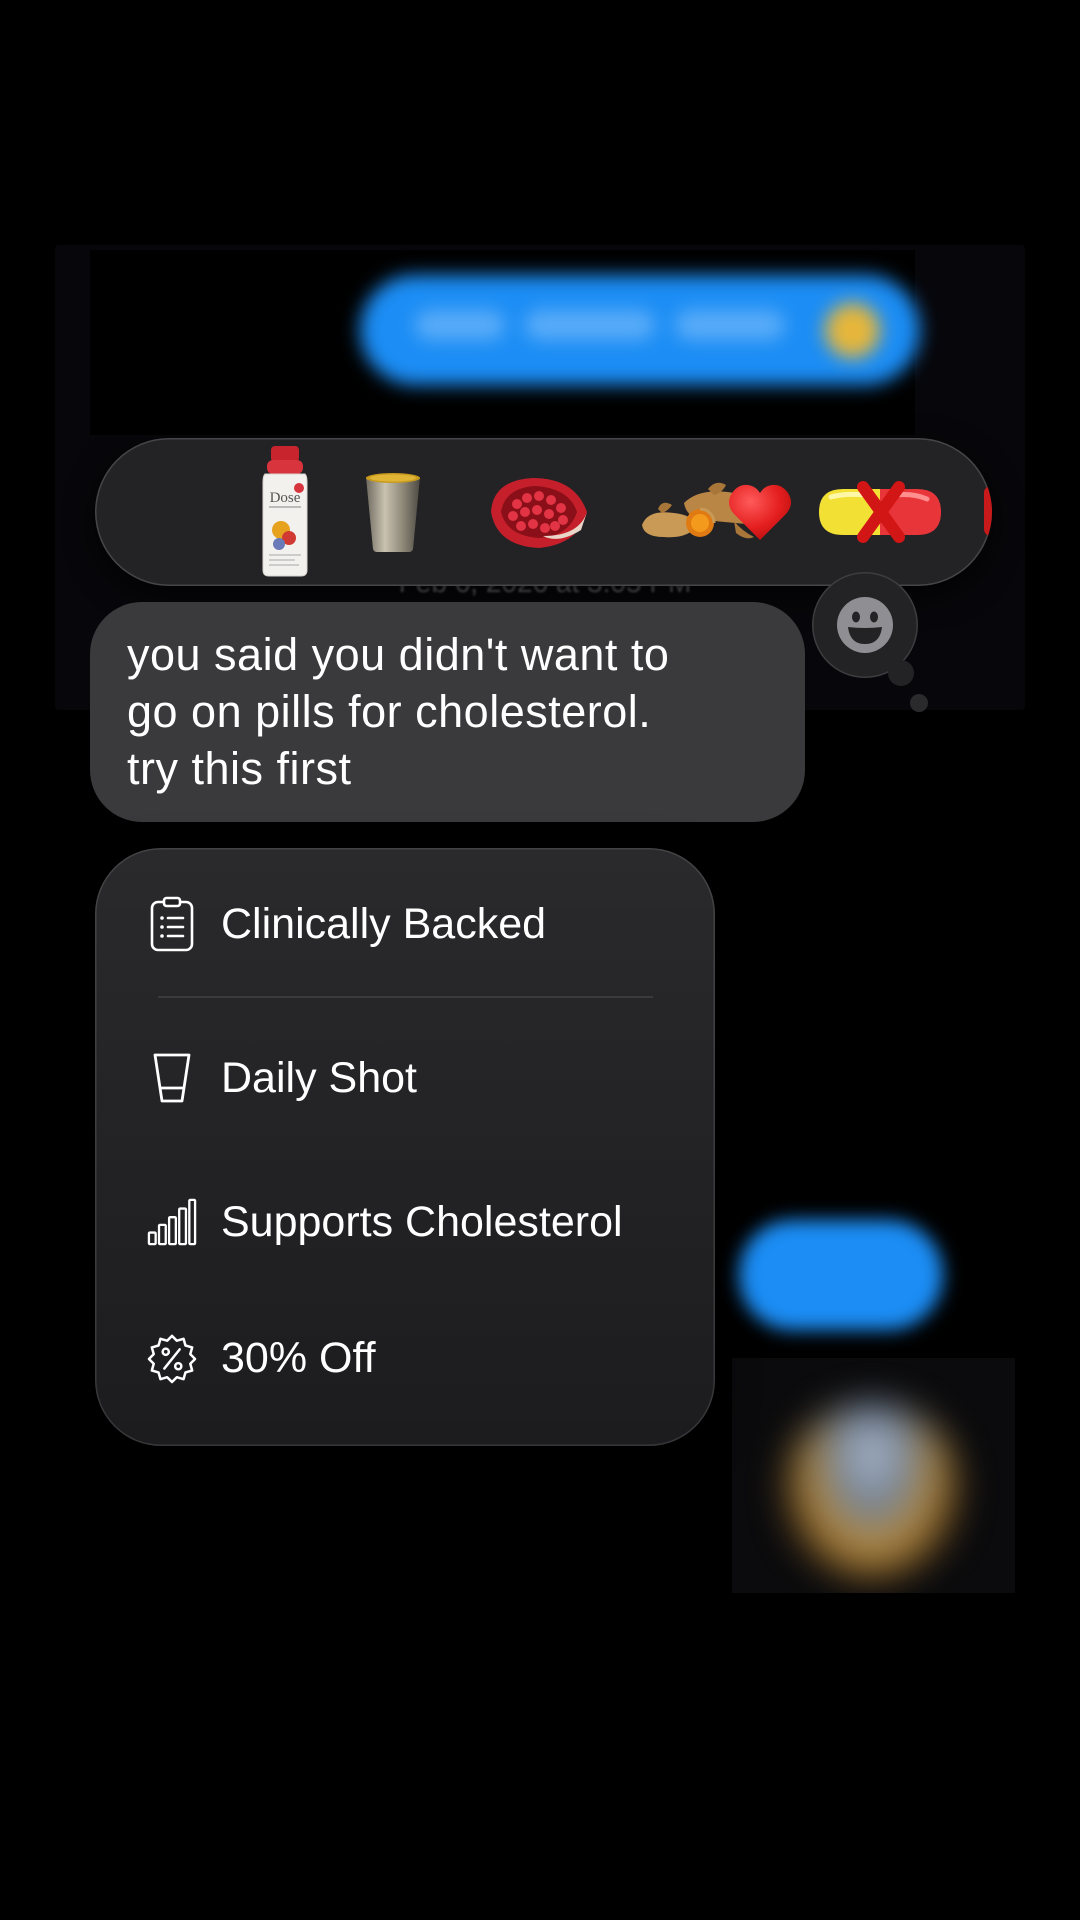 The width and height of the screenshot is (1080, 1920). What do you see at coordinates (172, 1358) in the screenshot?
I see `percent-badge-icon` at bounding box center [172, 1358].